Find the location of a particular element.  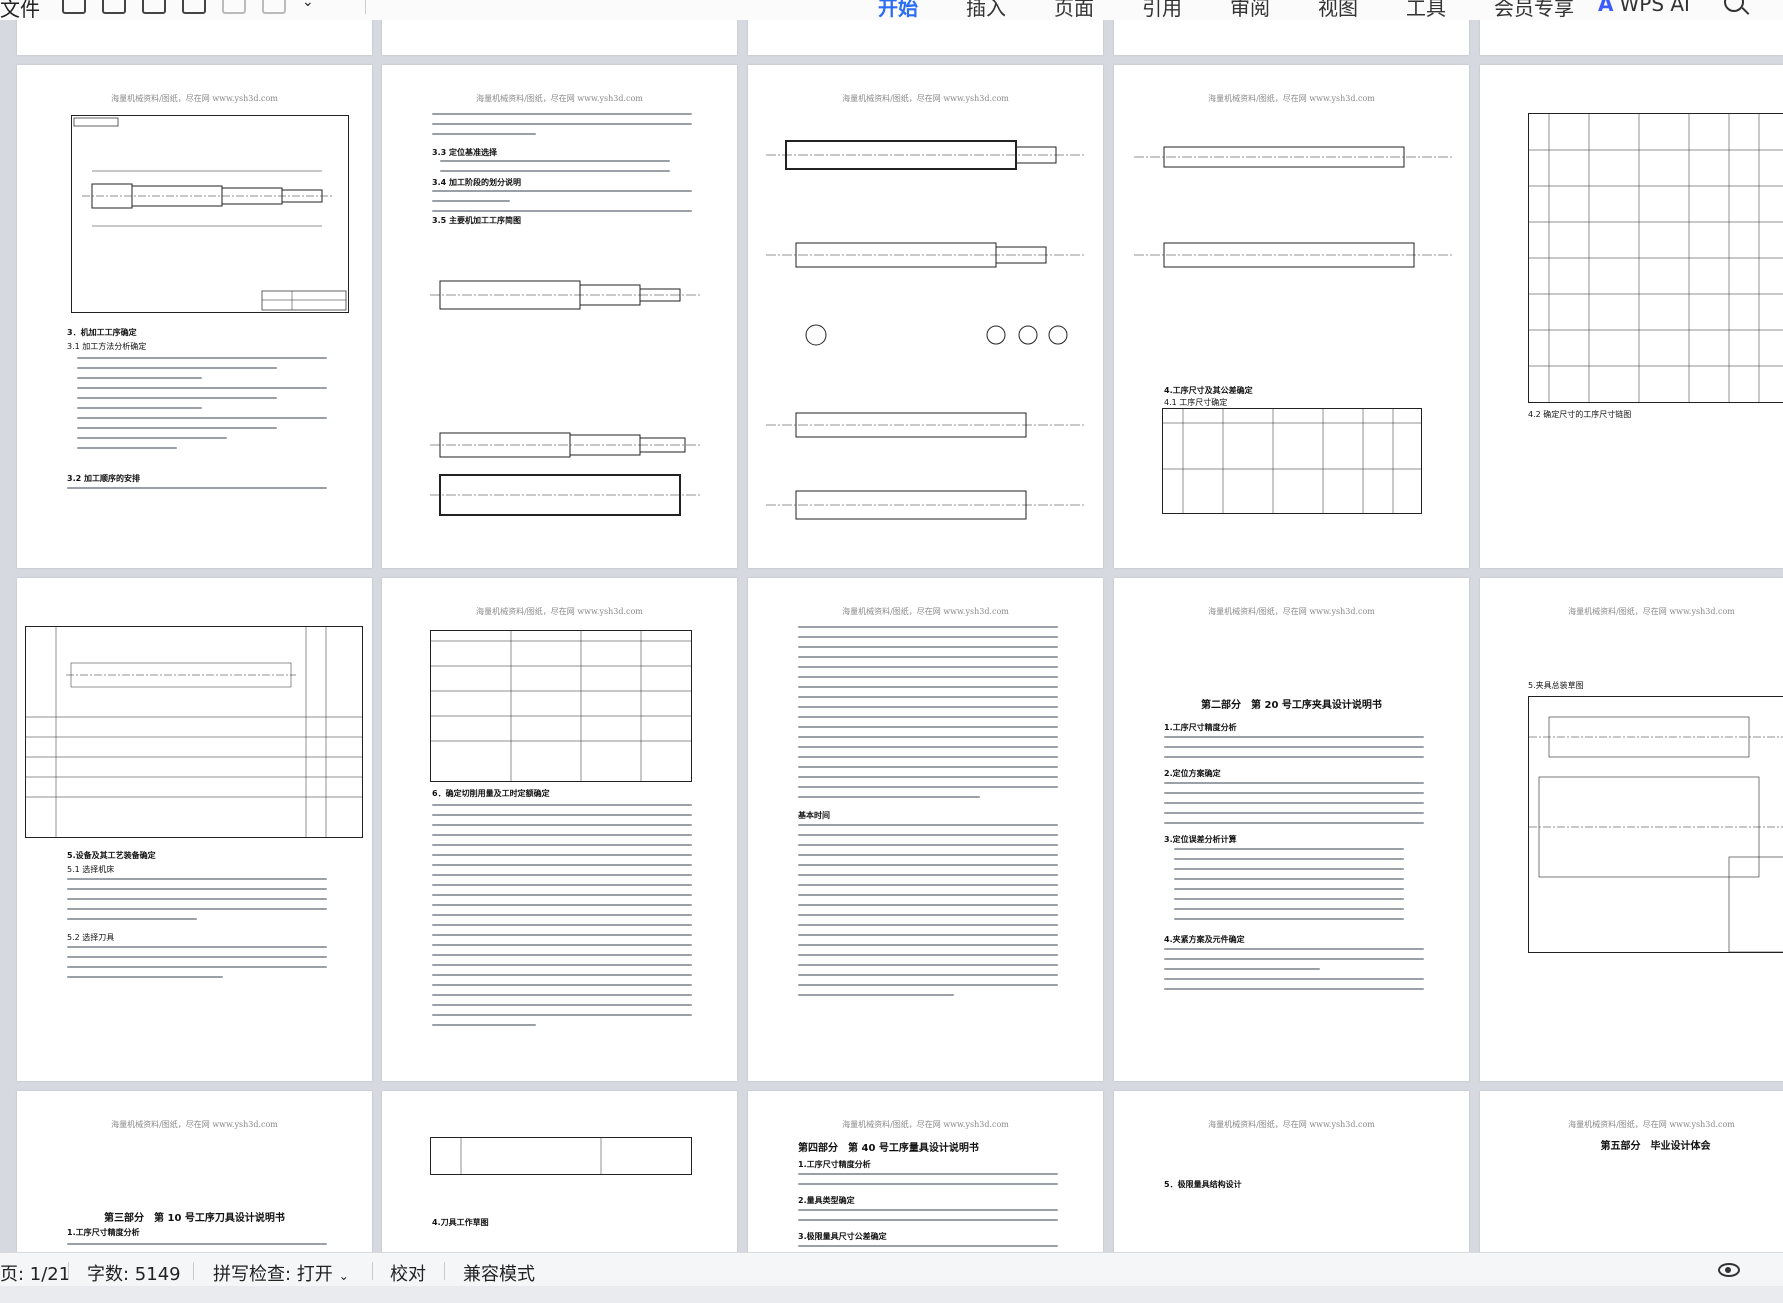

tab-references: 引用 is located at coordinates (1162, 10).